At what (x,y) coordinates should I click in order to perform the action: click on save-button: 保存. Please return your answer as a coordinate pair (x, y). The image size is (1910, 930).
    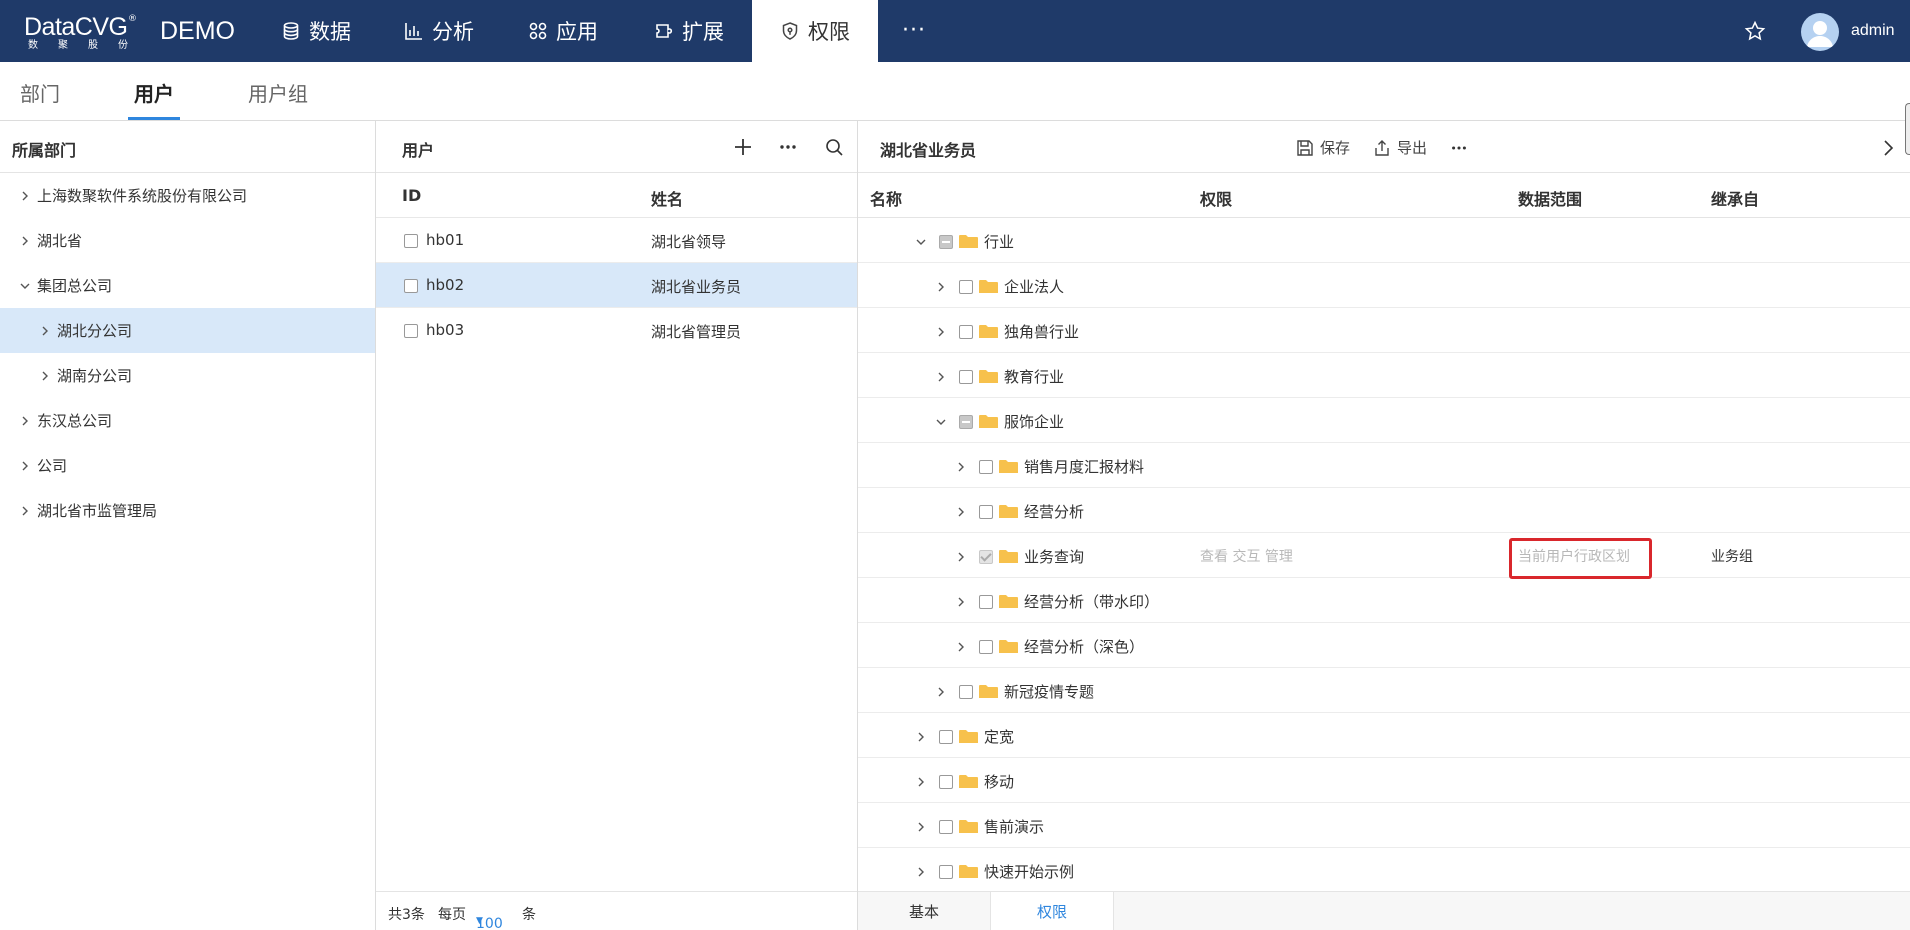
    Looking at the image, I should click on (1323, 147).